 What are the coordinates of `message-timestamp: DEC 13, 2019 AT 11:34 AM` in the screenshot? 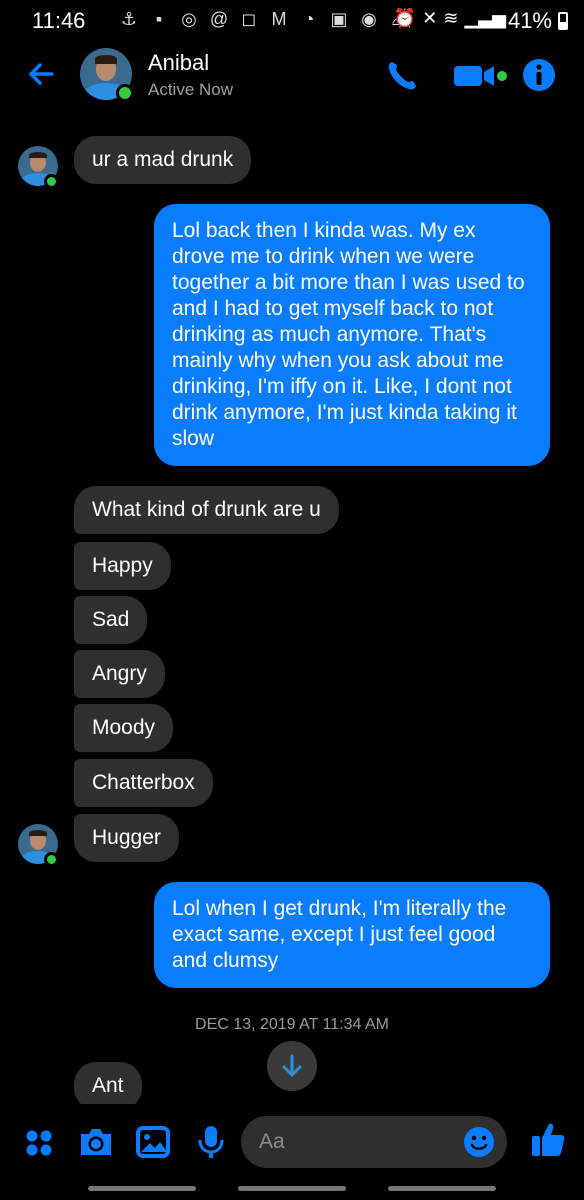 It's located at (292, 1024).